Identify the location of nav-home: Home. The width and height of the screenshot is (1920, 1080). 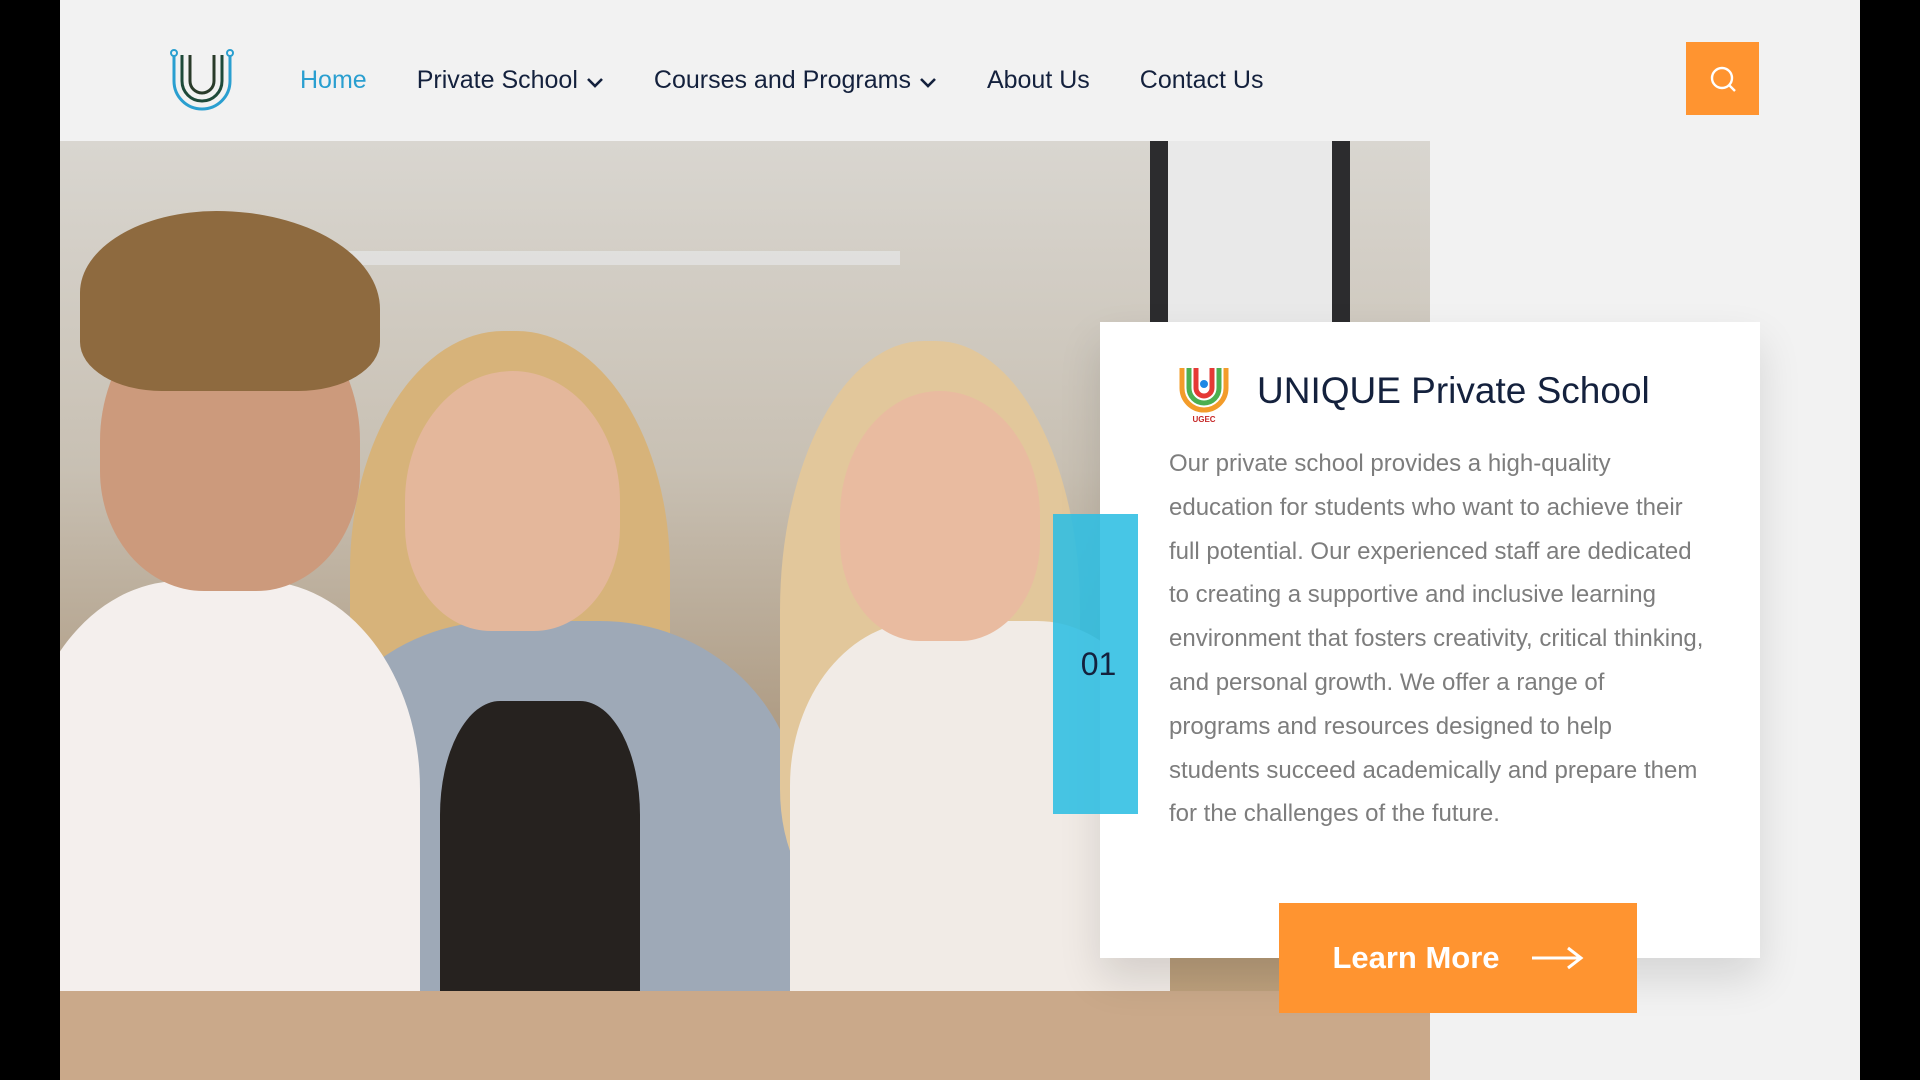
(333, 80).